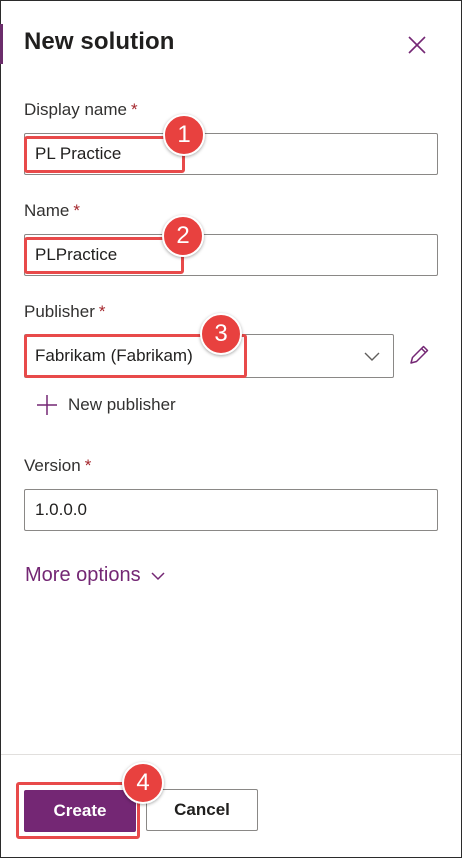  What do you see at coordinates (99, 41) in the screenshot?
I see `dialog-title: New solution` at bounding box center [99, 41].